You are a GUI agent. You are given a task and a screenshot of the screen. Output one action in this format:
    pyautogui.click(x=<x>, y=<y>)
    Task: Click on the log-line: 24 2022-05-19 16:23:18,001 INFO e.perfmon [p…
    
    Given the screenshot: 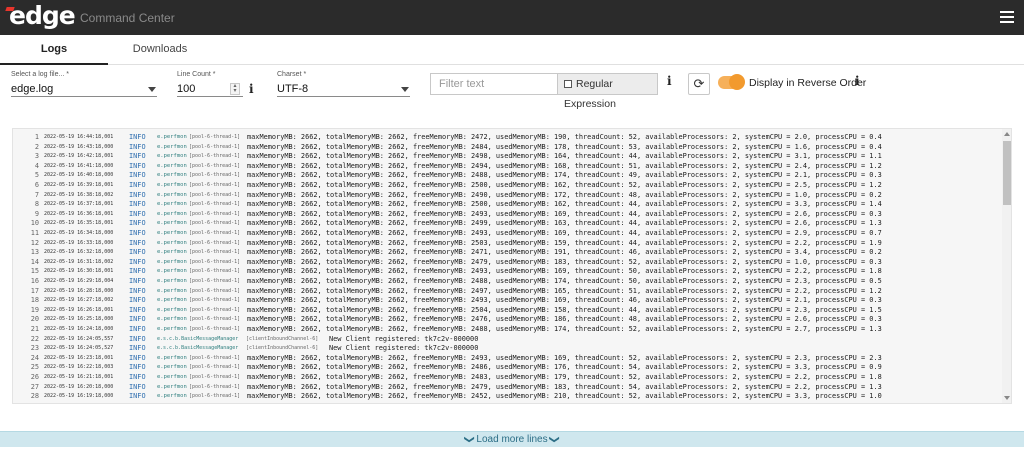 What is the action you would take?
    pyautogui.click(x=507, y=358)
    